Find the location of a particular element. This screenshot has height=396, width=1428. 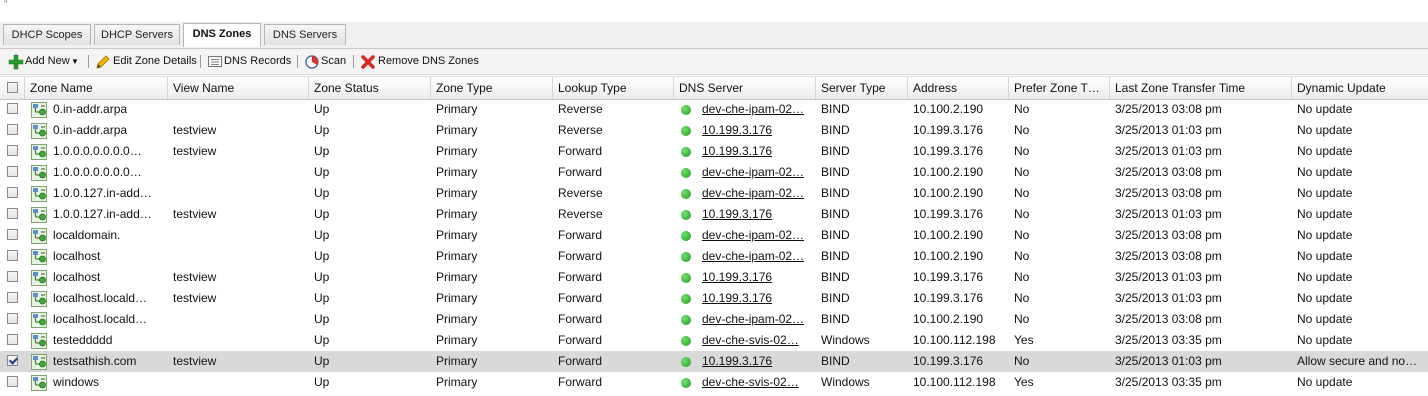

tab-dhcp-scopes: DHCP Scopes is located at coordinates (47, 34).